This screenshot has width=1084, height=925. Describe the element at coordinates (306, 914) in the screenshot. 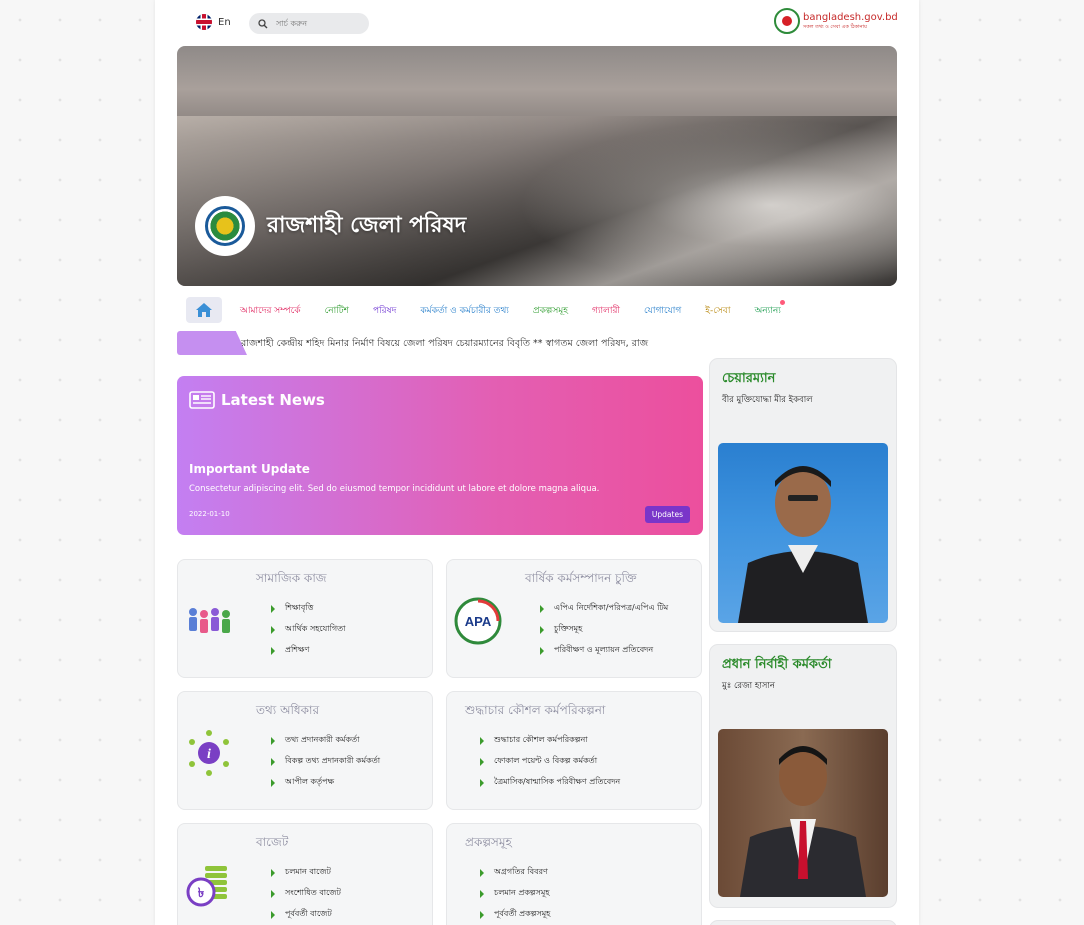

I see `card-link: পূর্ববর্তী বাজেট` at that location.